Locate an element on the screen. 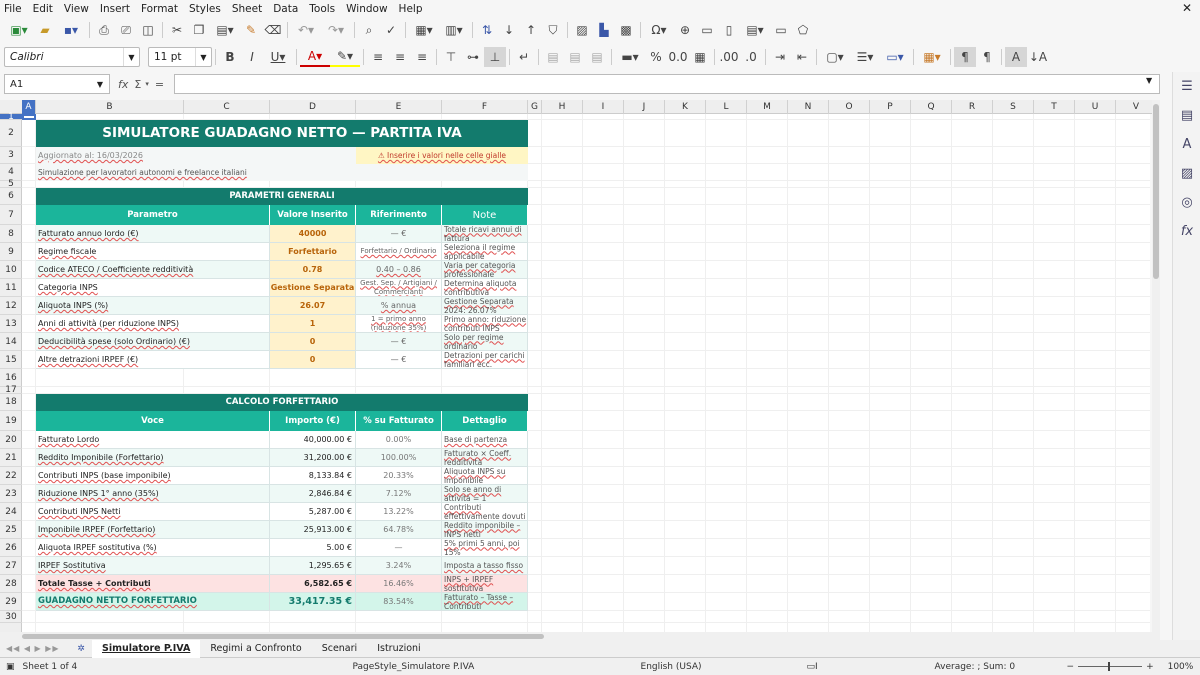 The height and width of the screenshot is (675, 1200). undo-icon: ↶▾ is located at coordinates (306, 30).